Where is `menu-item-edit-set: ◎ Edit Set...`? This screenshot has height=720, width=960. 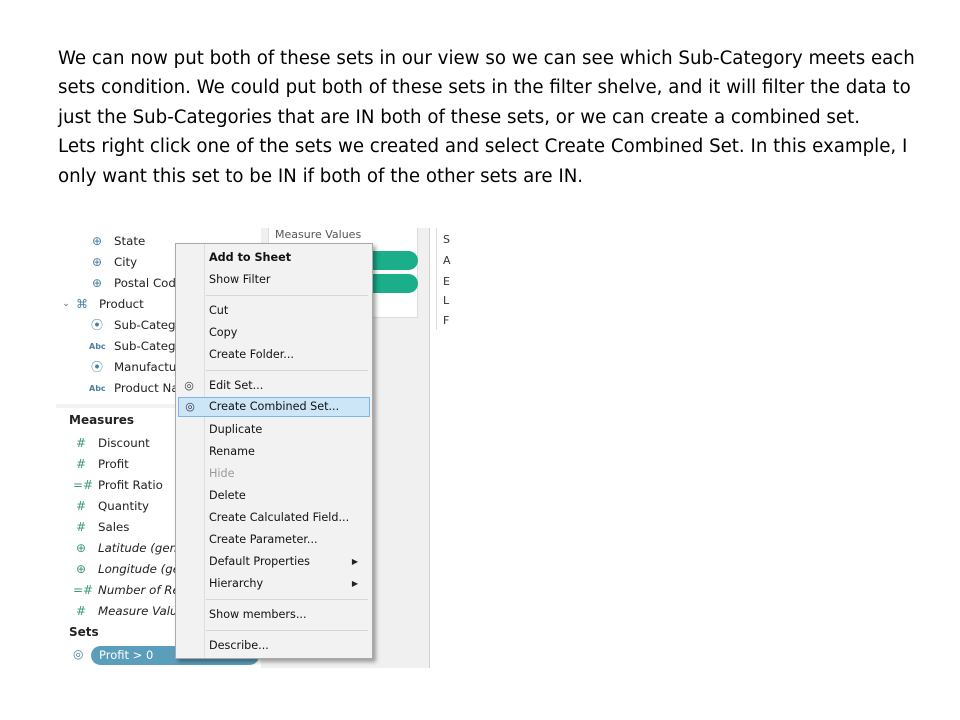 menu-item-edit-set: ◎ Edit Set... is located at coordinates (274, 386).